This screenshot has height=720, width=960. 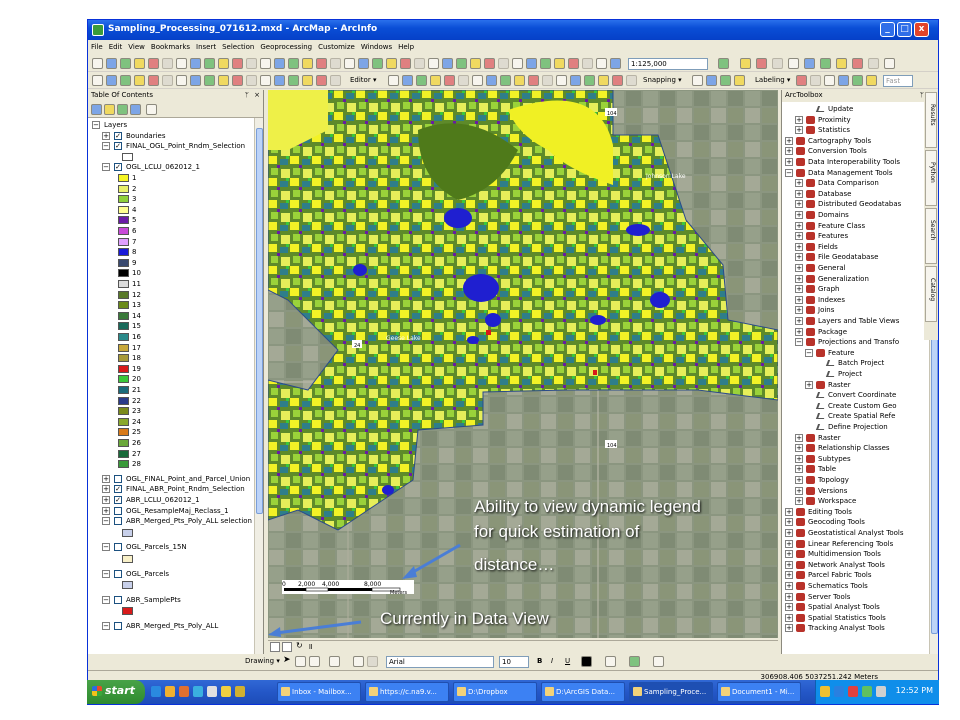 What do you see at coordinates (171, 489) in the screenshot?
I see `layer-item: + ✓ FINAL_ABR_Point_Rndm_Selection` at bounding box center [171, 489].